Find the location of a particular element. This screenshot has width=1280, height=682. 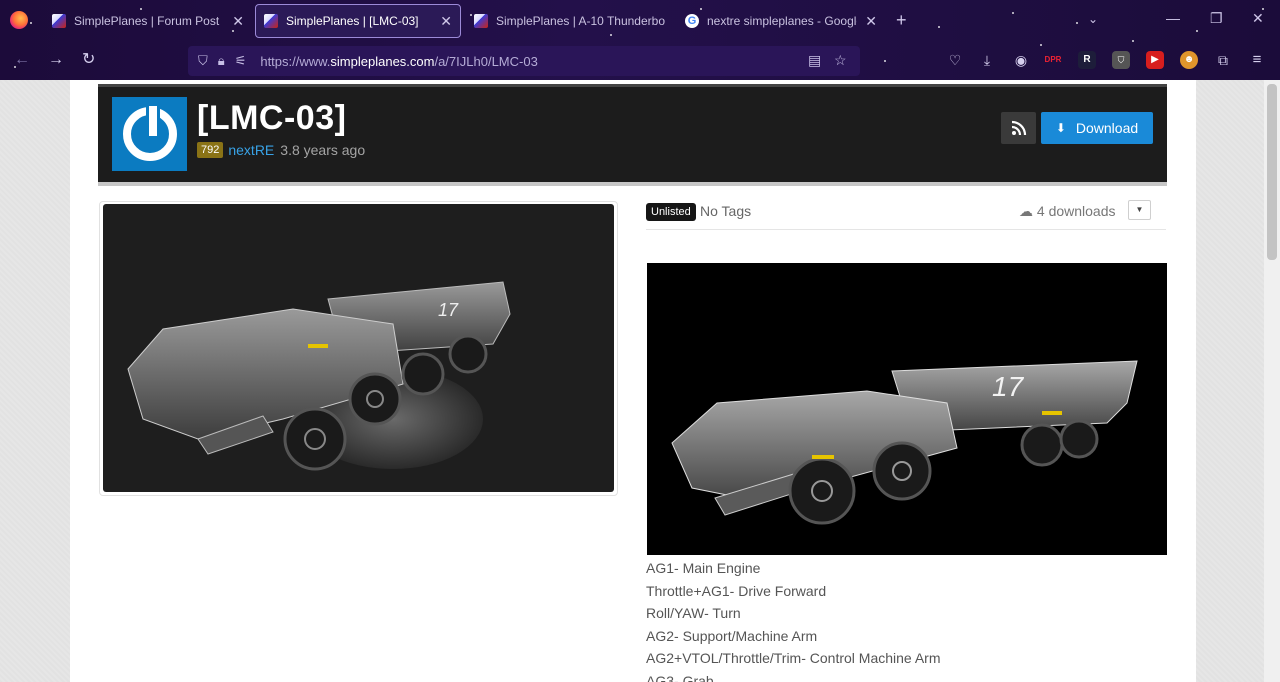

lock-icon: 🔒︎ is located at coordinates (221, 61).